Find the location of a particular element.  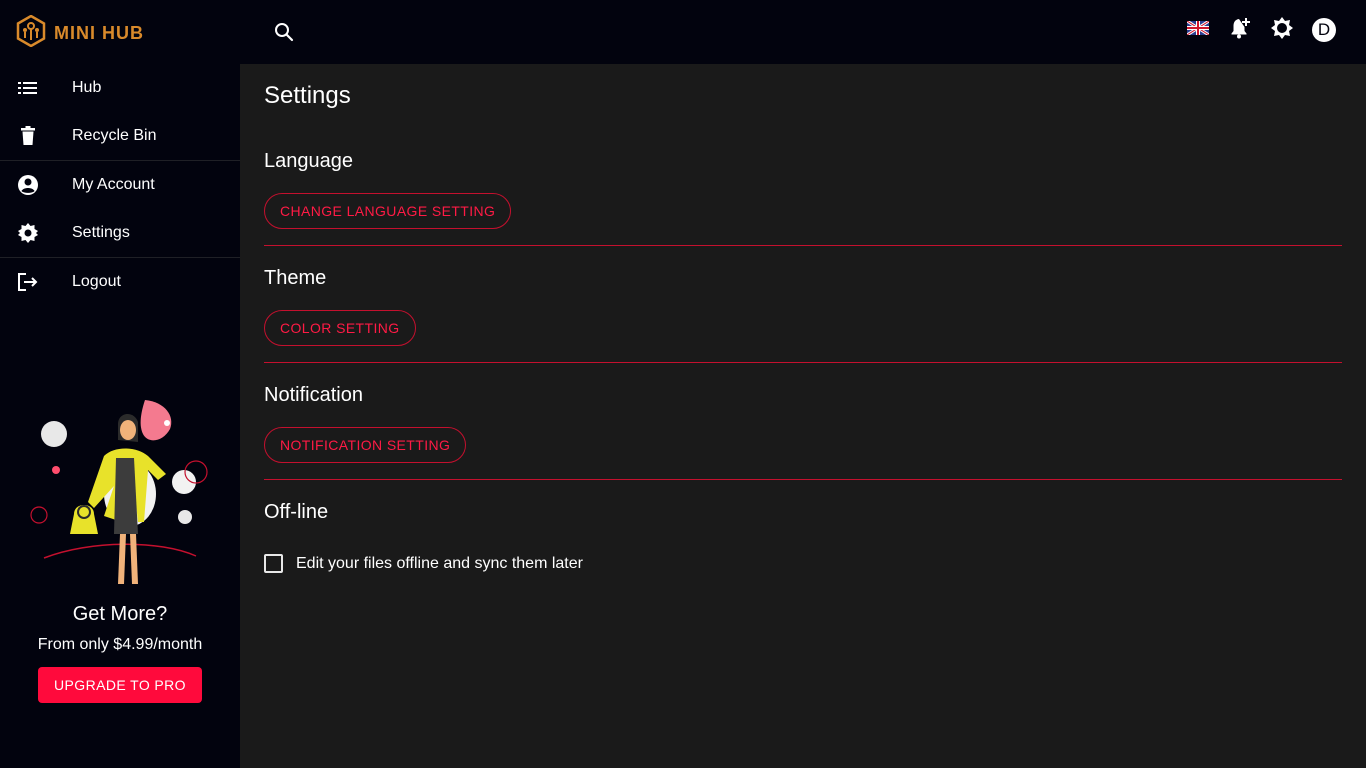

sidebar-item-label: Settings is located at coordinates (101, 232).